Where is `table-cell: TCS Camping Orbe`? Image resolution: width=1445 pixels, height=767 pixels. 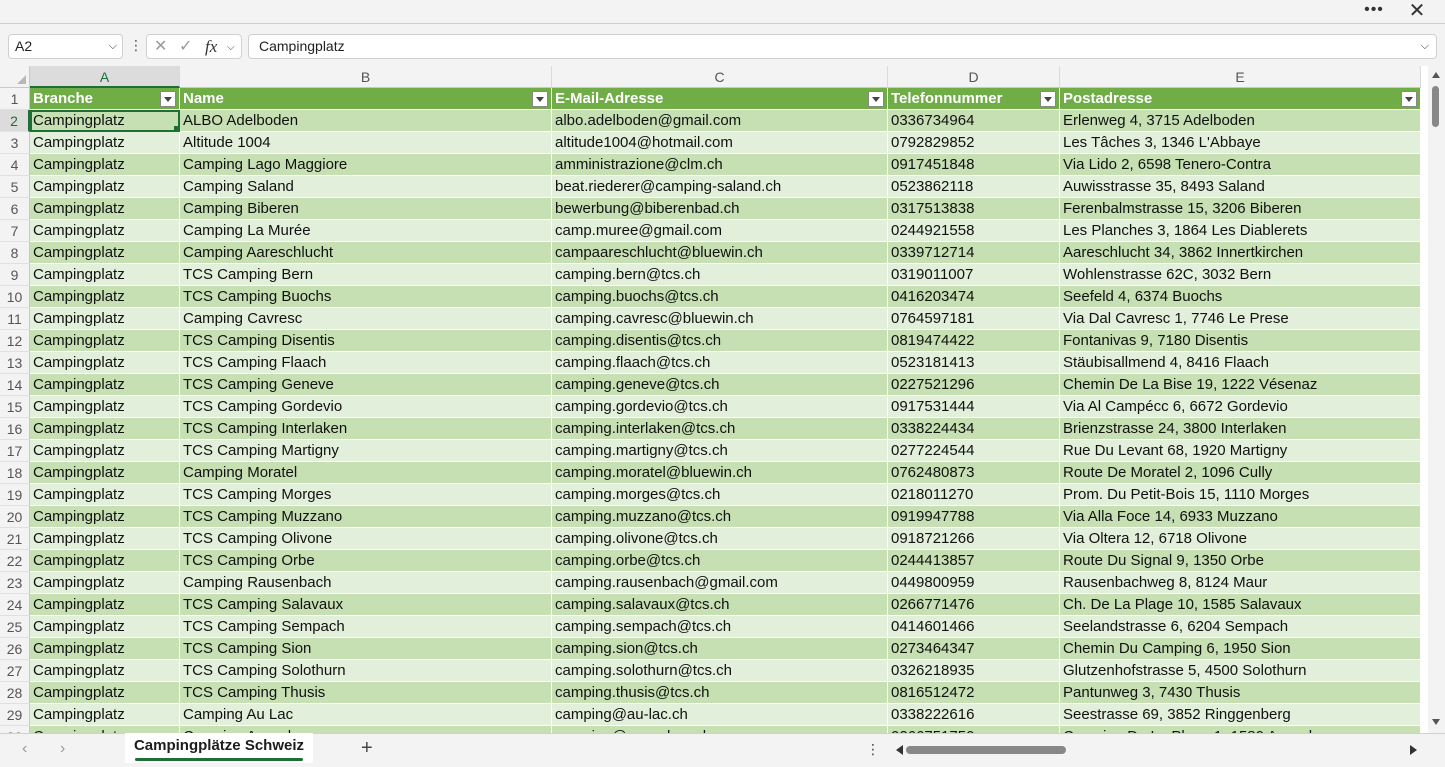 table-cell: TCS Camping Orbe is located at coordinates (366, 561).